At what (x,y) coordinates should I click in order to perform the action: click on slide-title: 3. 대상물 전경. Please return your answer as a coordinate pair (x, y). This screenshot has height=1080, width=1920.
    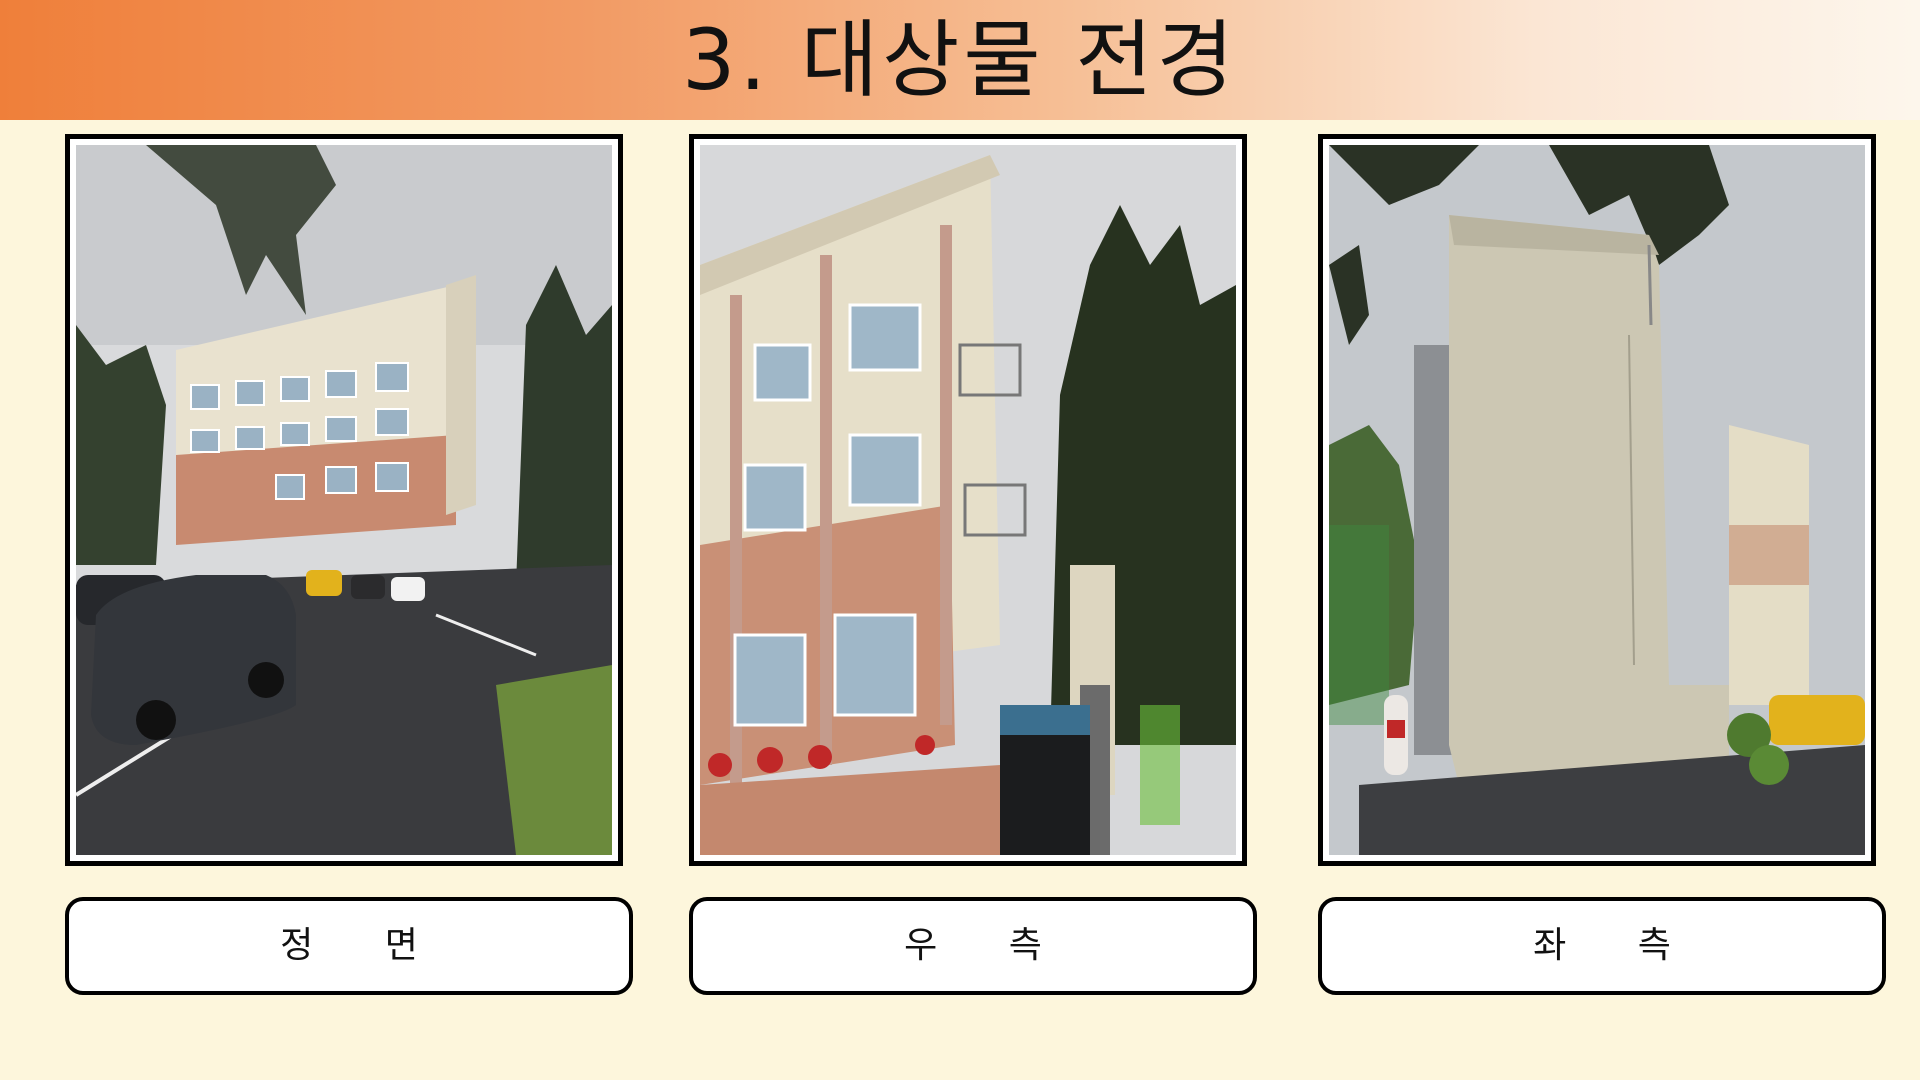
    Looking at the image, I should click on (960, 60).